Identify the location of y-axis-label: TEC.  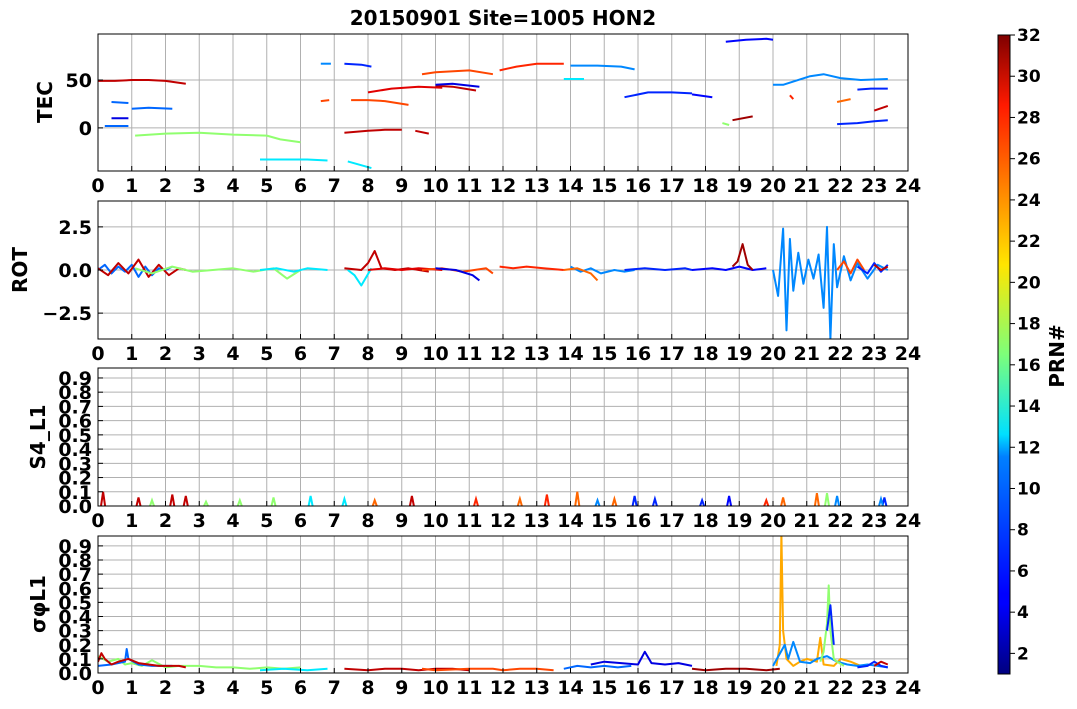
(45, 102).